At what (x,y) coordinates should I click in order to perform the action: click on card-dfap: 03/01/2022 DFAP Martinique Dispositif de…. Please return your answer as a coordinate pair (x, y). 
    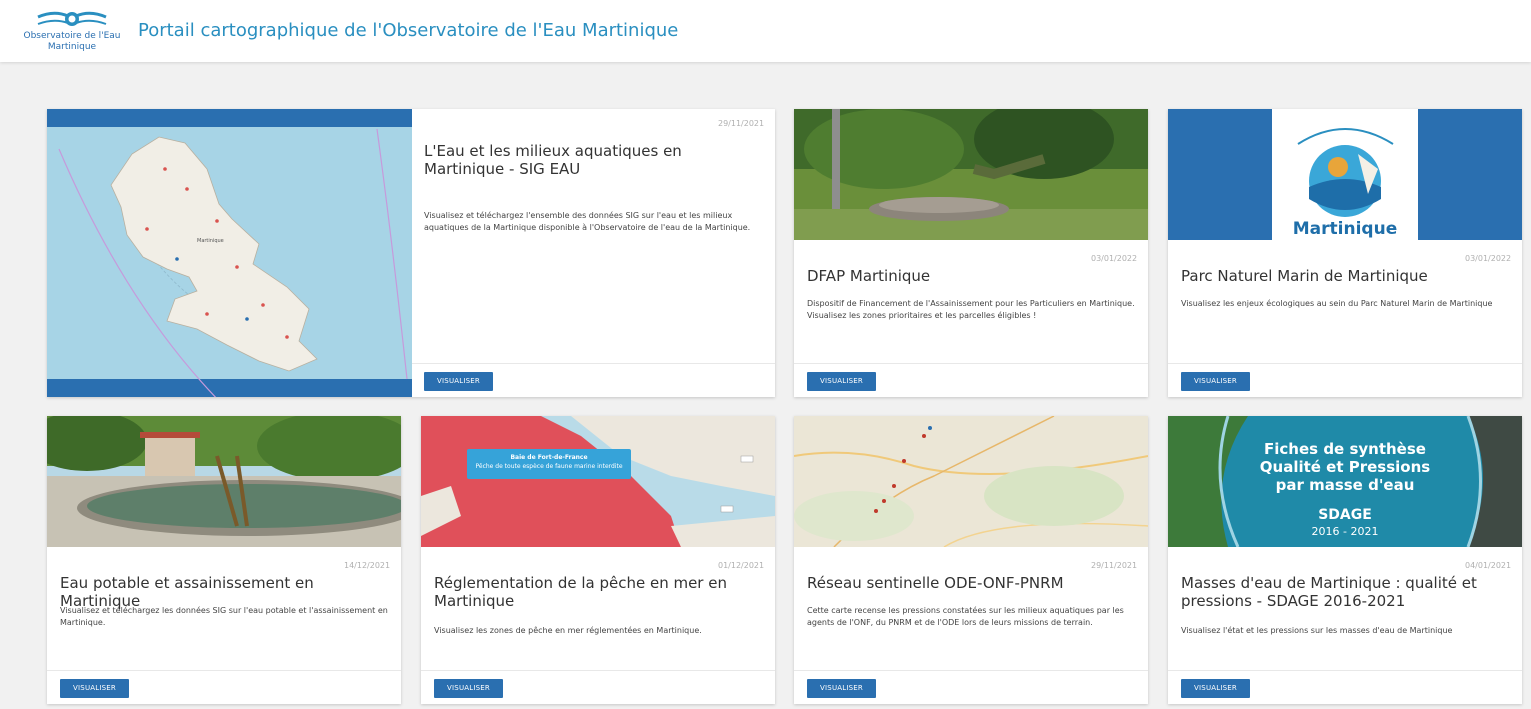
    Looking at the image, I should click on (971, 253).